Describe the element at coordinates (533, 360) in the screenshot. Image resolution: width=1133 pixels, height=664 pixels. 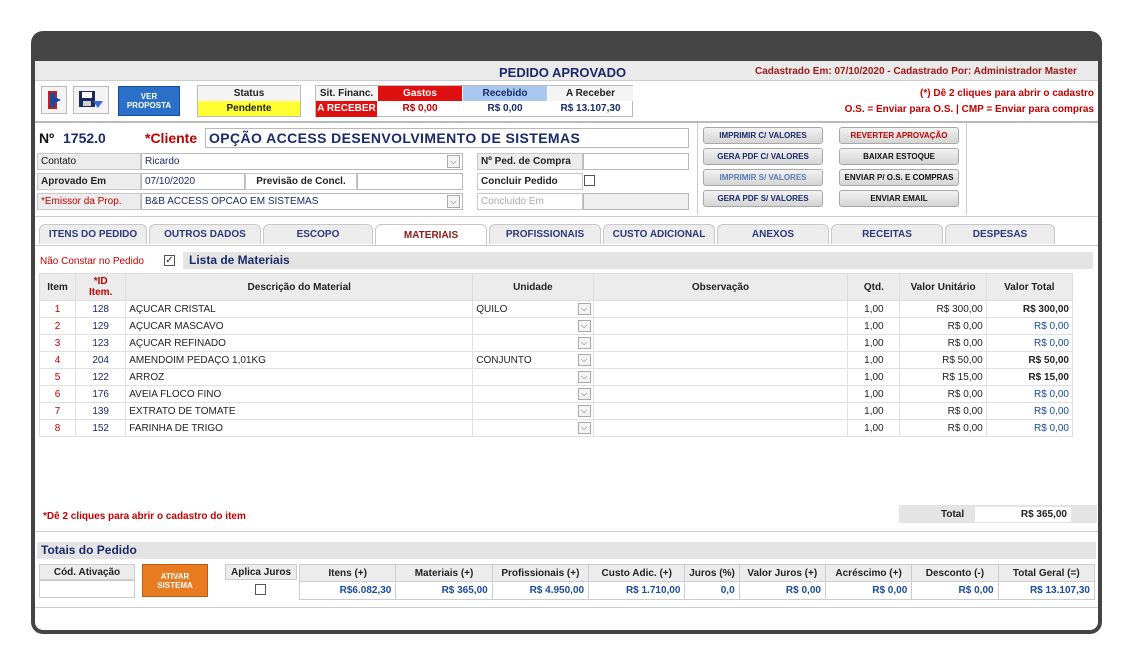
I see `row-unidade: CONJUNTO ⌵` at that location.